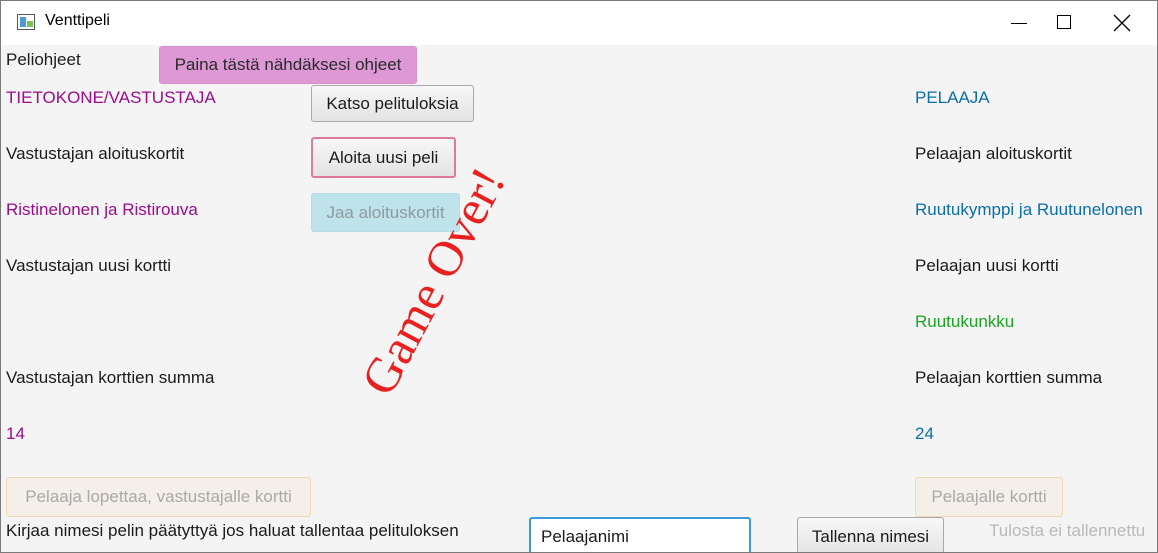  Describe the element at coordinates (579, 23) in the screenshot. I see `title-bar: Venttipeli` at that location.